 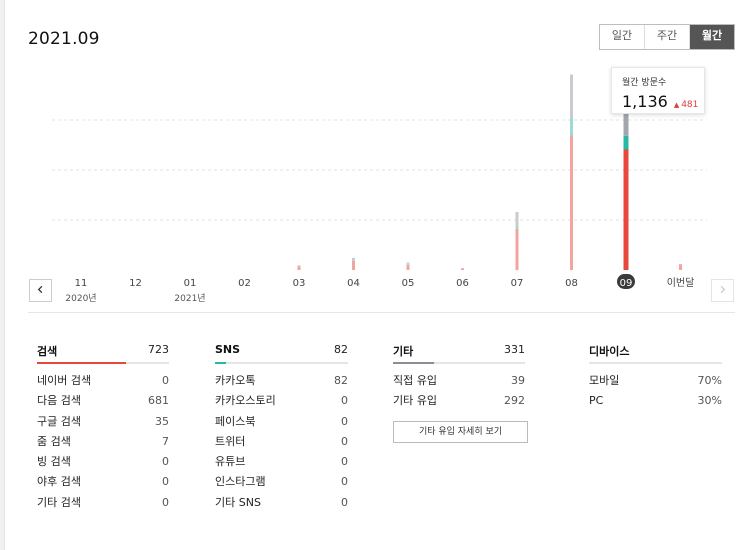 I want to click on sns-row-label: 카카오톡, so click(x=235, y=380).